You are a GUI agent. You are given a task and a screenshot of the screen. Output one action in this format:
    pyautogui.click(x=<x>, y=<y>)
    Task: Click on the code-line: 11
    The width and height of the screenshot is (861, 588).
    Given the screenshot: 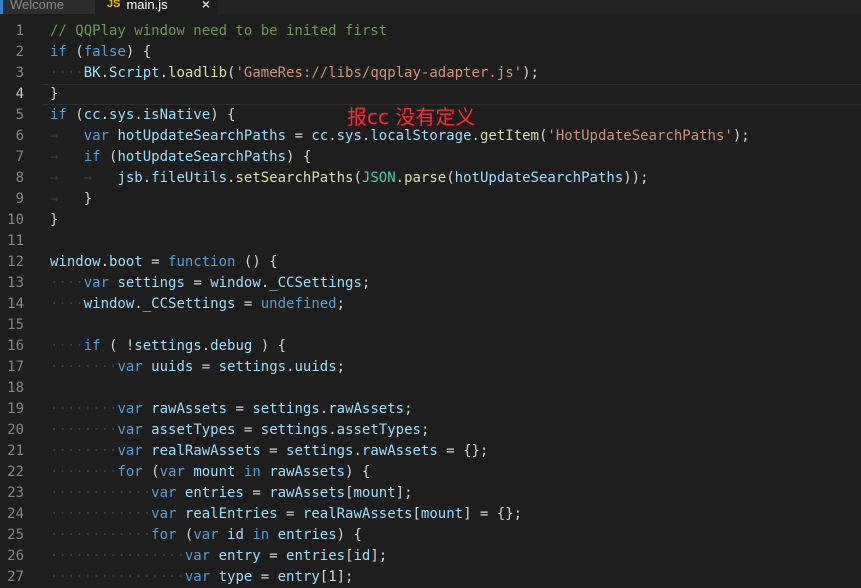 What is the action you would take?
    pyautogui.click(x=430, y=241)
    